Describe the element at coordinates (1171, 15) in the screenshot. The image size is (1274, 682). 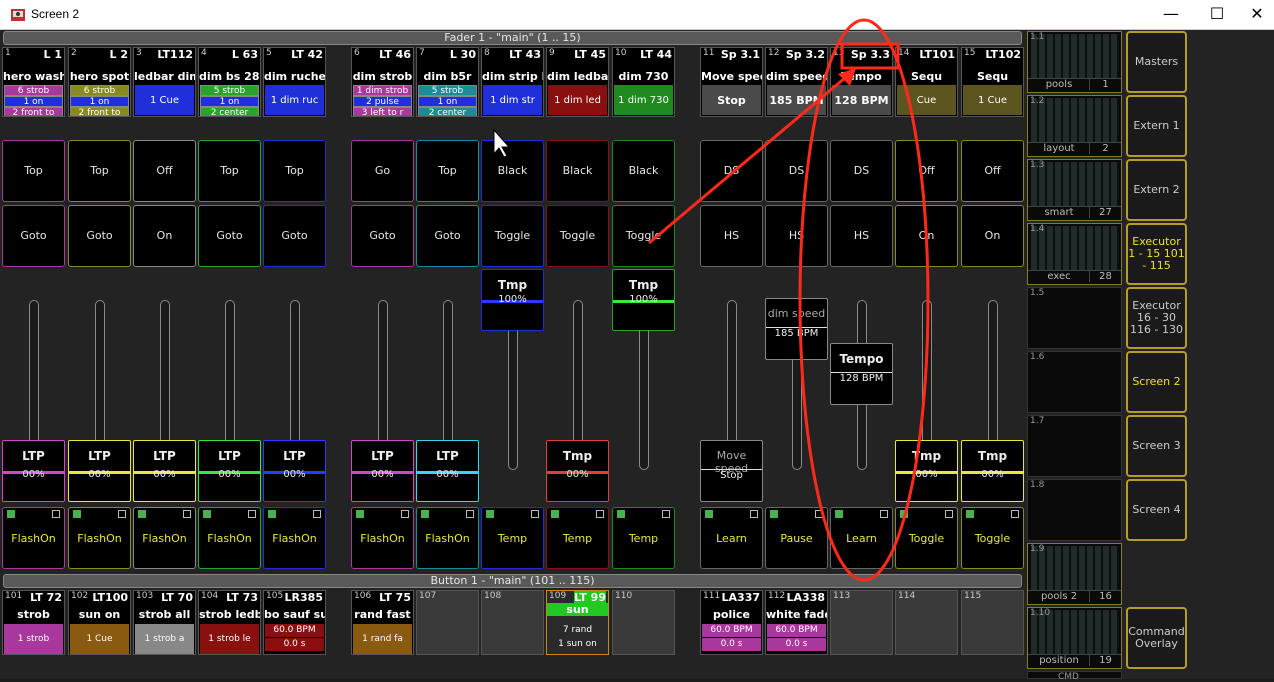
I see `minimize-button: —` at that location.